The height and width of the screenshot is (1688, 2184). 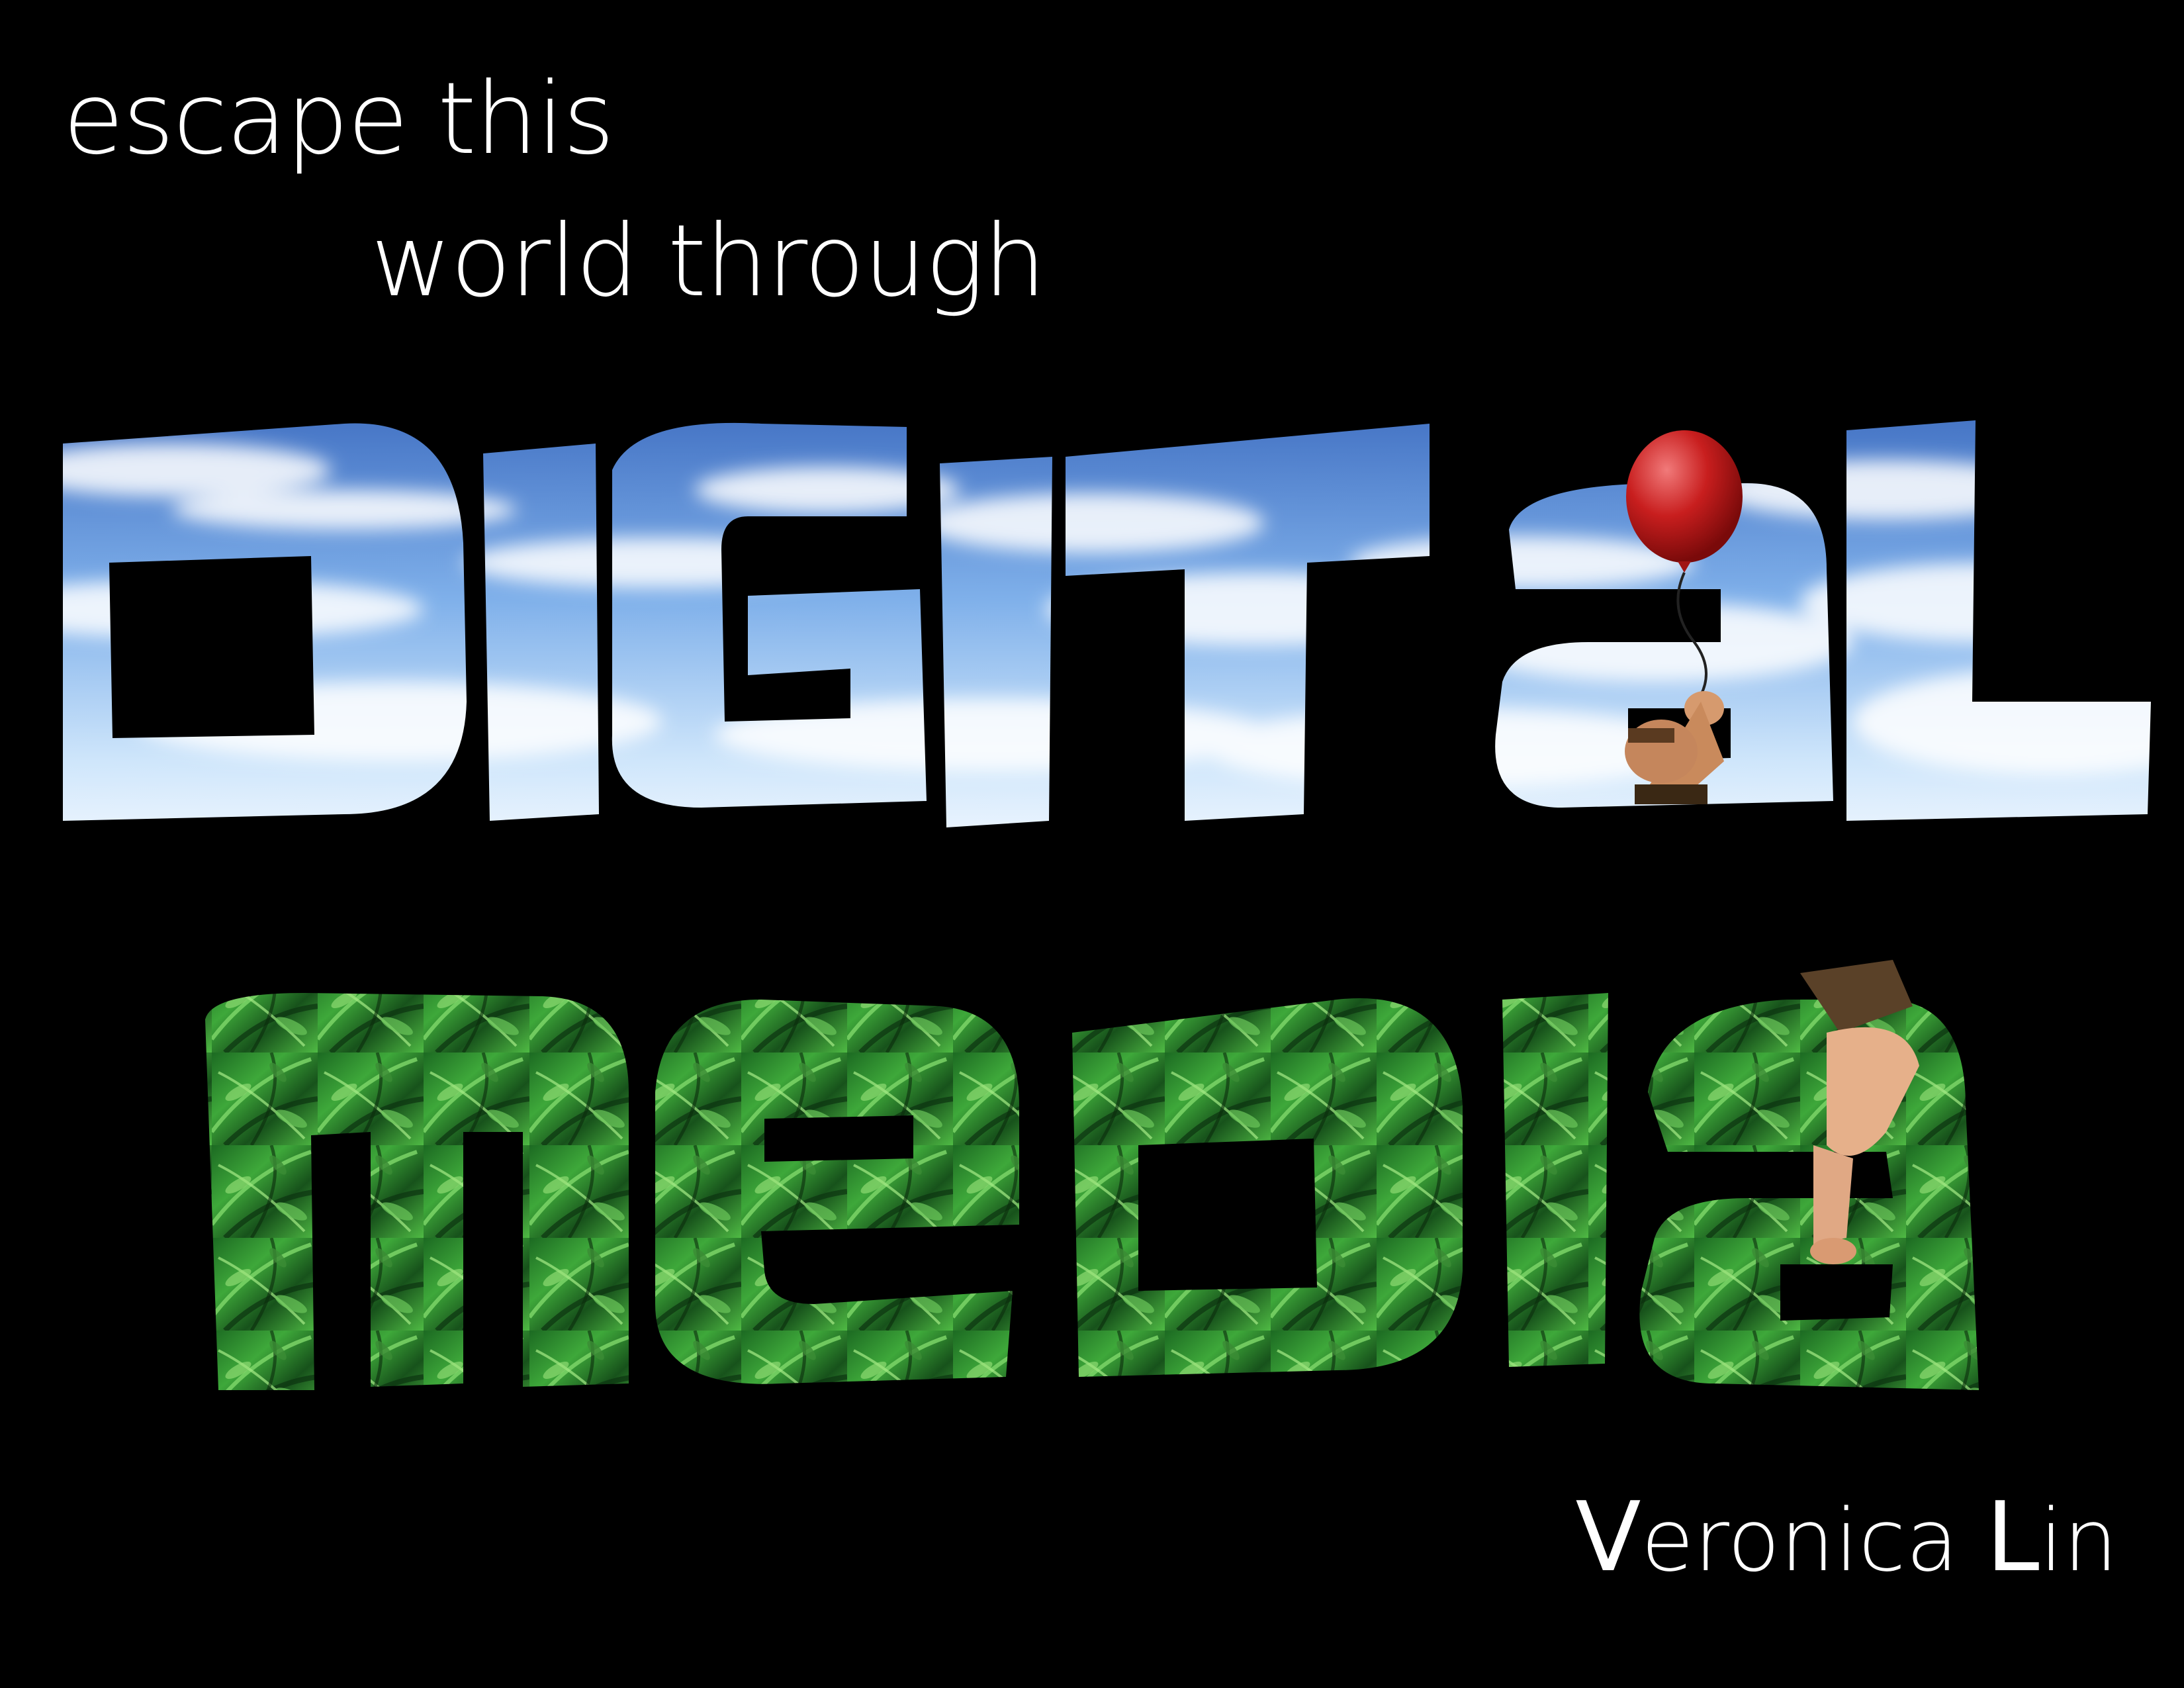 What do you see at coordinates (265, 622) in the screenshot?
I see `letter-d` at bounding box center [265, 622].